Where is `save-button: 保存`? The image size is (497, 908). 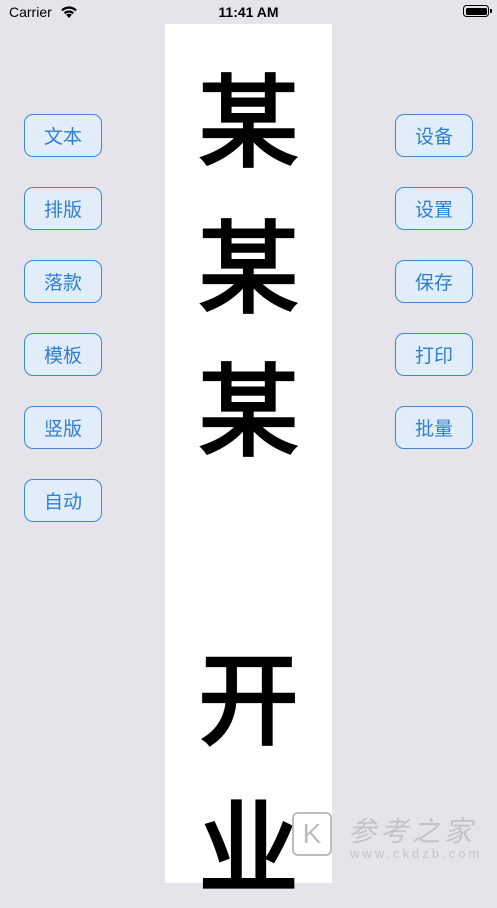
save-button: 保存 is located at coordinates (434, 281).